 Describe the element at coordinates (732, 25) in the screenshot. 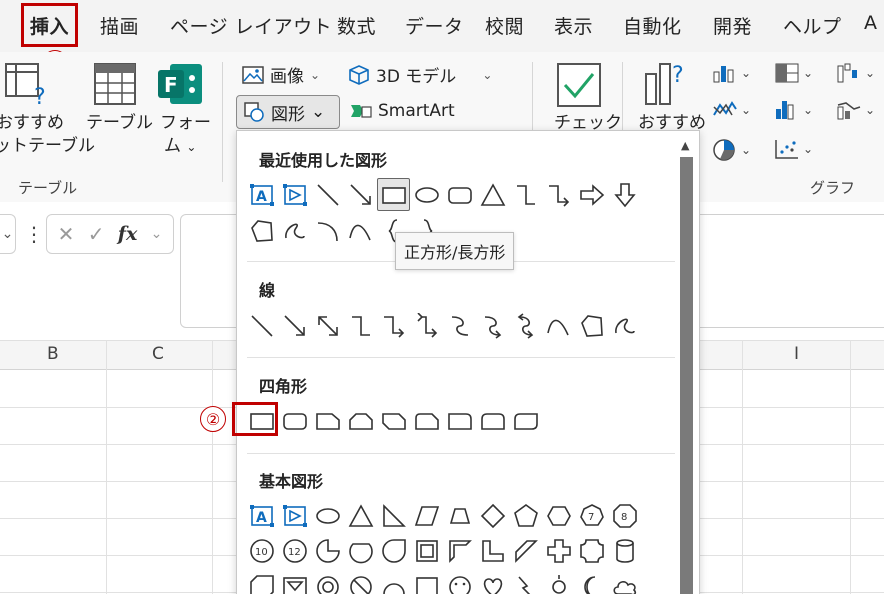

I see `tab-developer: 開発` at that location.